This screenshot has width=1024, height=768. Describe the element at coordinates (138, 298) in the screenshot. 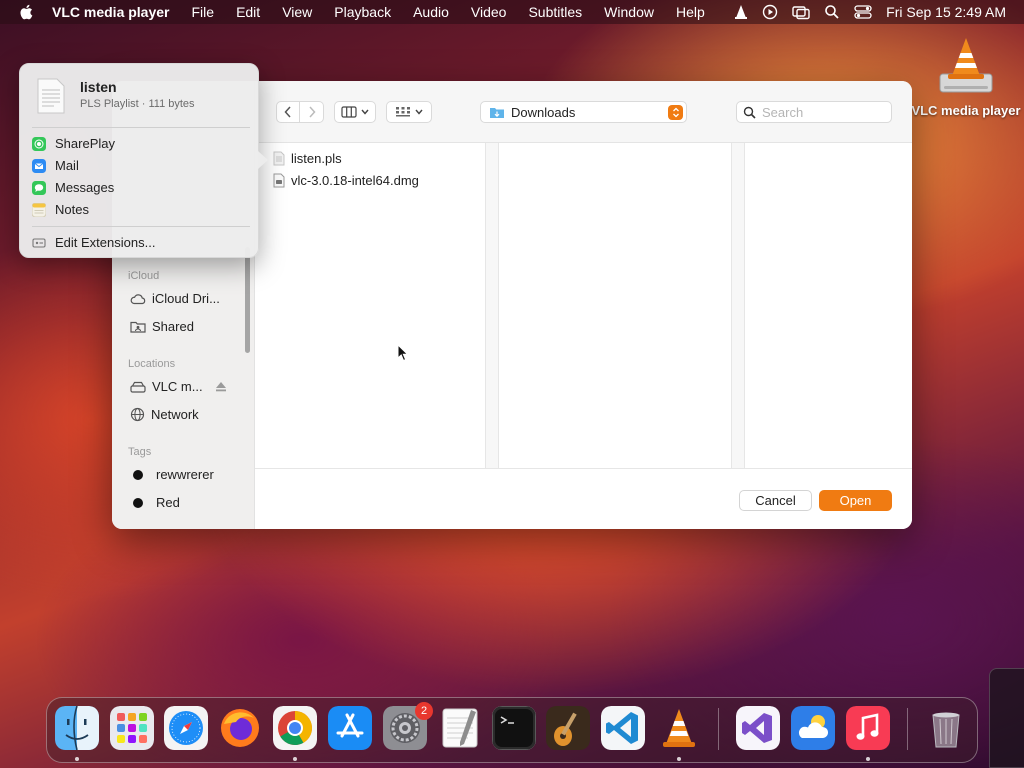

I see `cloud-icon` at that location.